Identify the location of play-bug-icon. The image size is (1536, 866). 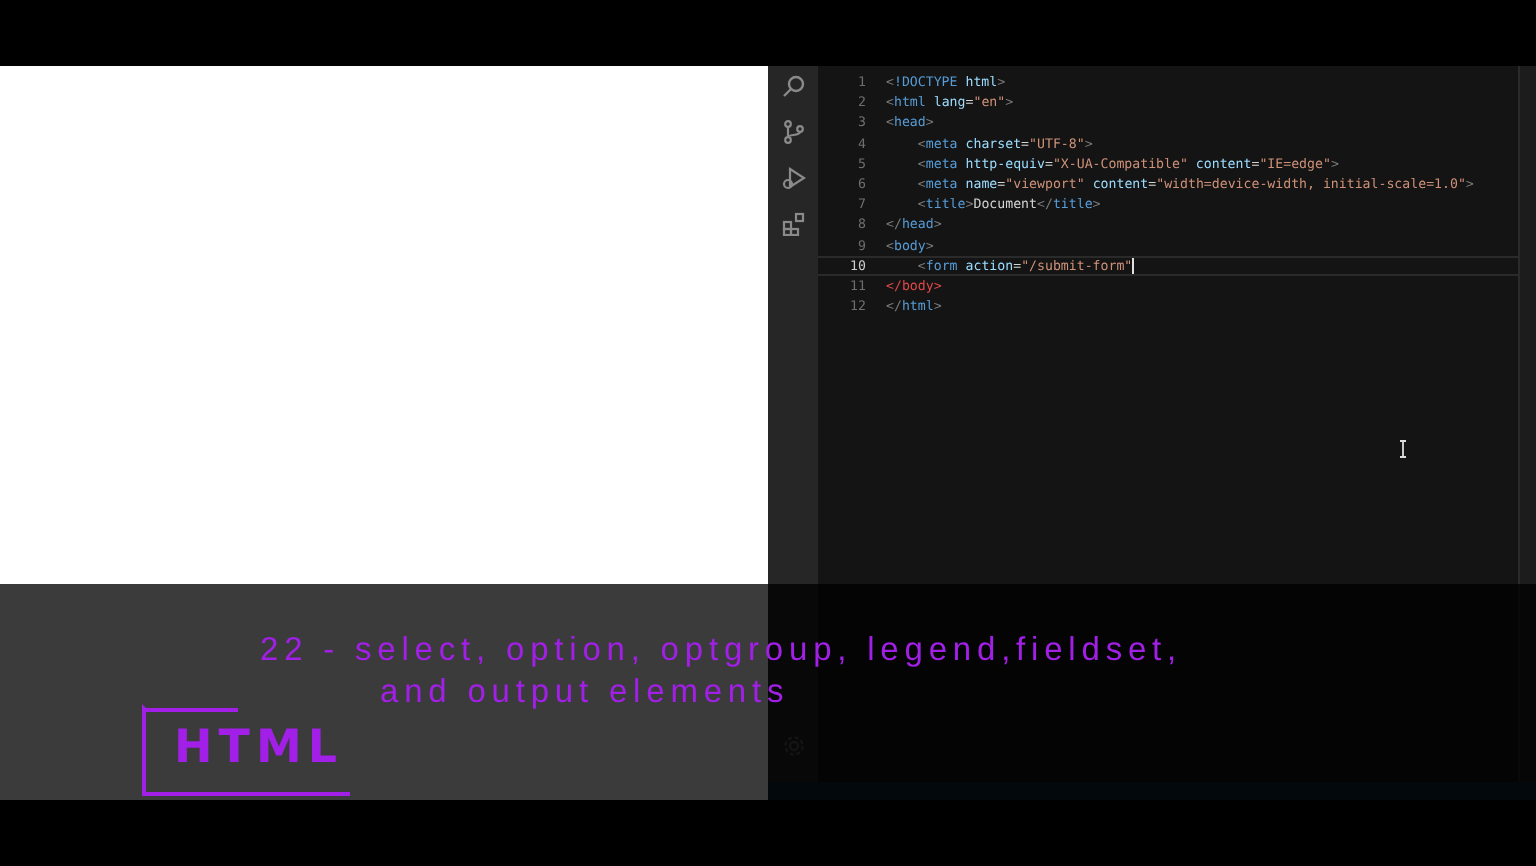
(793, 178).